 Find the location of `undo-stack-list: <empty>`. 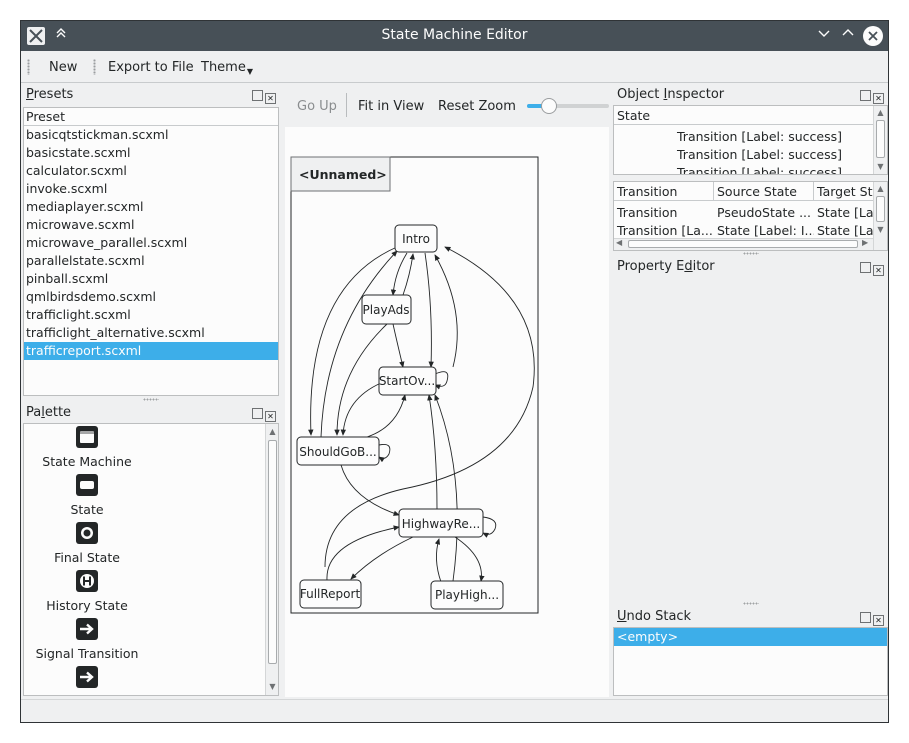

undo-stack-list: <empty> is located at coordinates (750, 661).